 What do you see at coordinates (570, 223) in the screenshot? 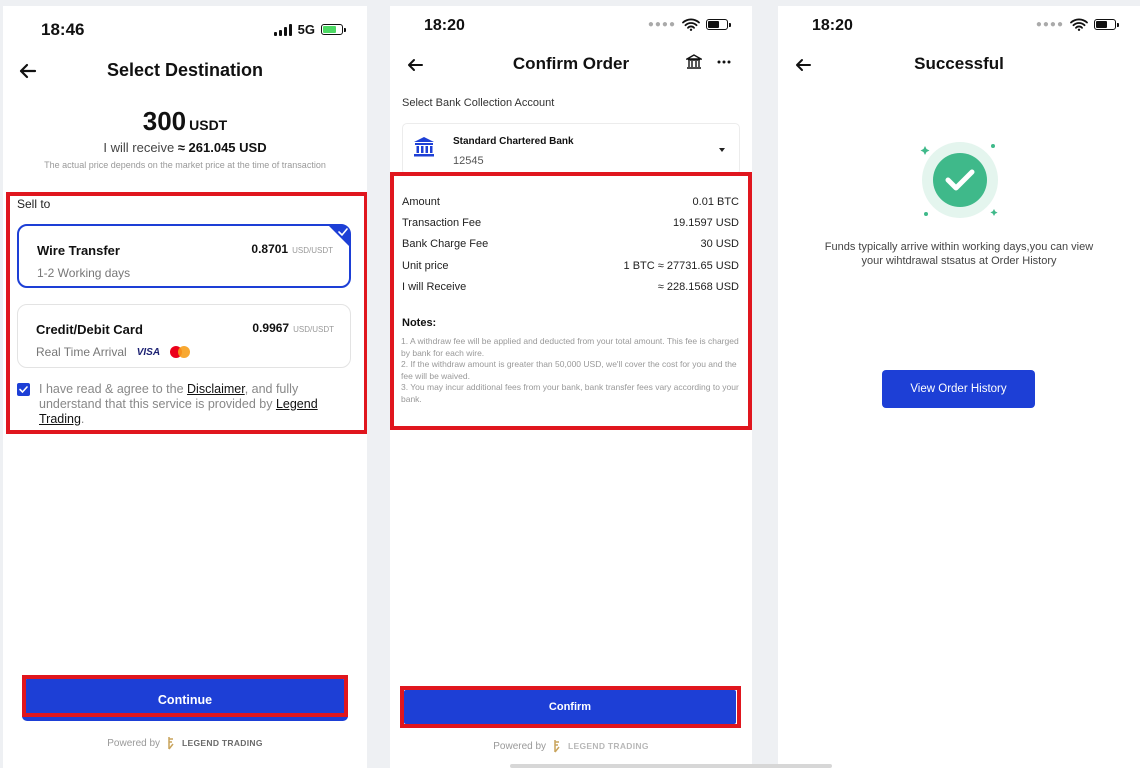
I see `detail-row-transaction-fee: Transaction Fee 19.1597 USD` at bounding box center [570, 223].